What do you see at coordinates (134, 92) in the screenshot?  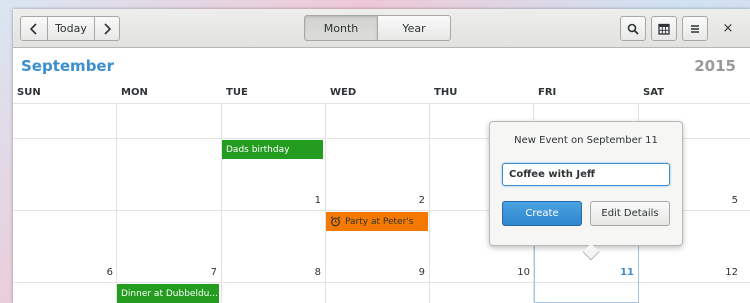 I see `weekday-mon: MON` at bounding box center [134, 92].